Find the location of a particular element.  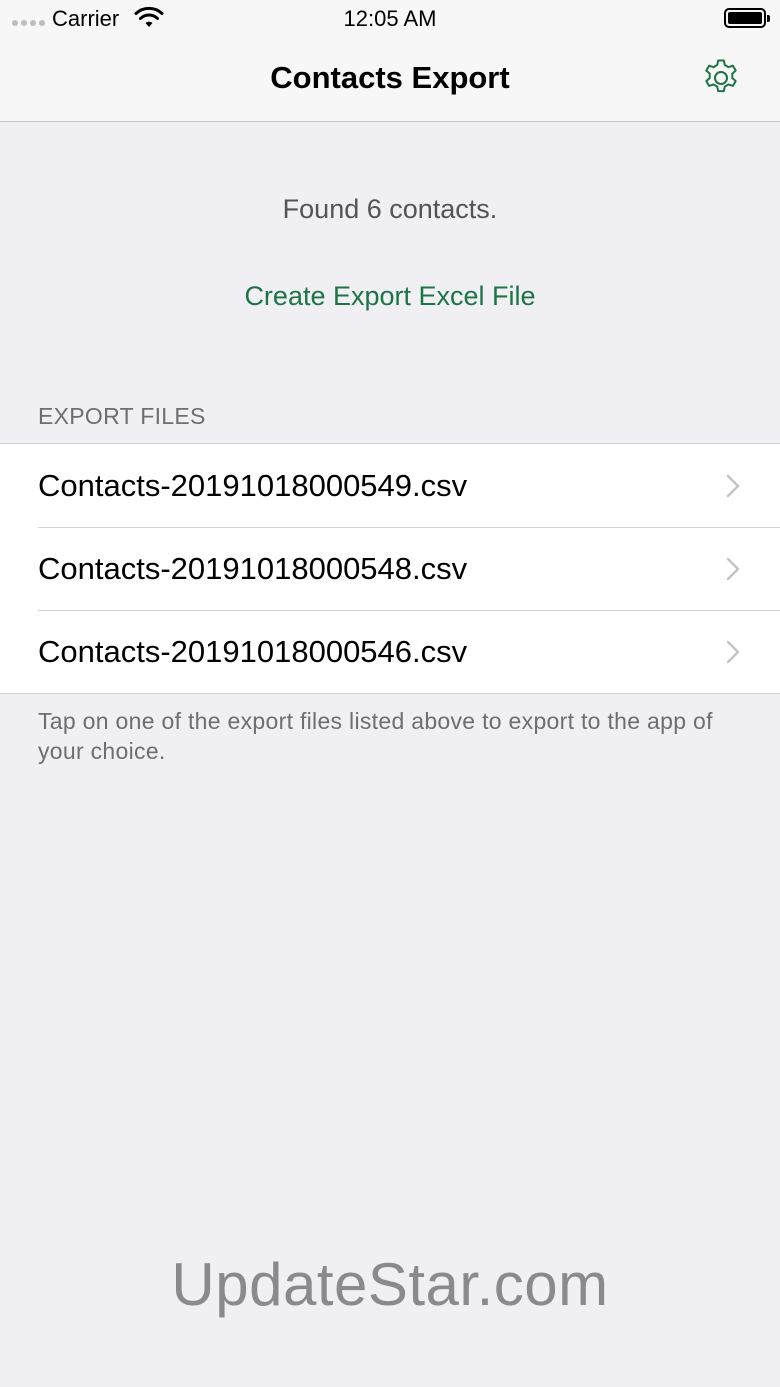

list-item: Contacts-20191018000548.csv is located at coordinates (390, 568).